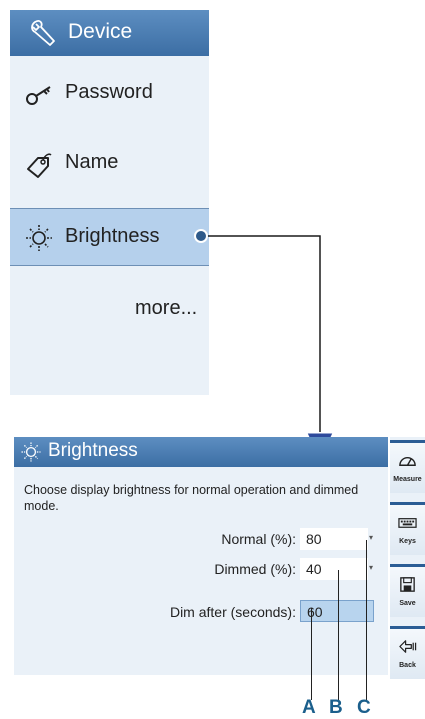  What do you see at coordinates (407, 479) in the screenshot?
I see `measure-label: Measure` at bounding box center [407, 479].